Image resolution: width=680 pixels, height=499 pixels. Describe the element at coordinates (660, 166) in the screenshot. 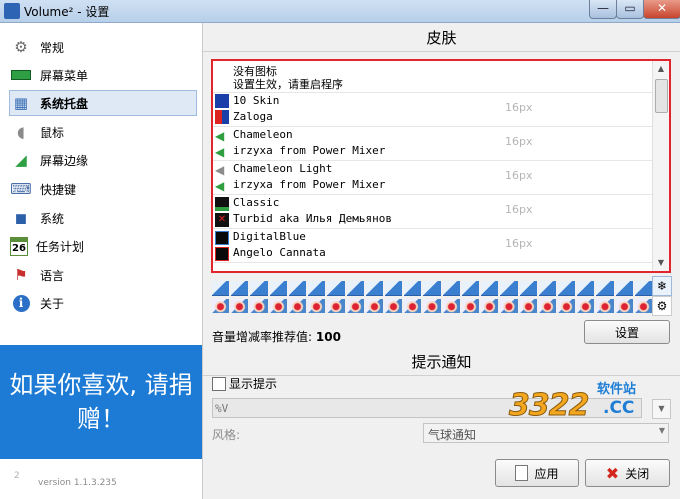

I see `skin-list-scrollbar: ▲ ▼` at that location.